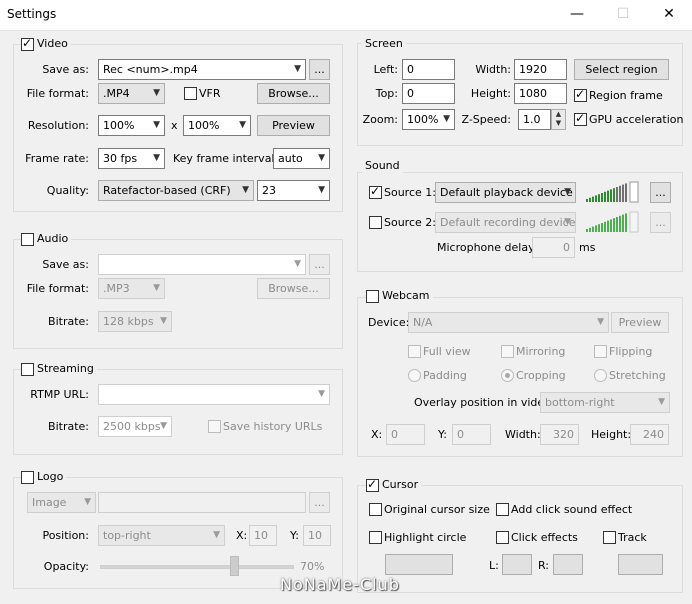  I want to click on screen-width-input: 1920, so click(540, 69).